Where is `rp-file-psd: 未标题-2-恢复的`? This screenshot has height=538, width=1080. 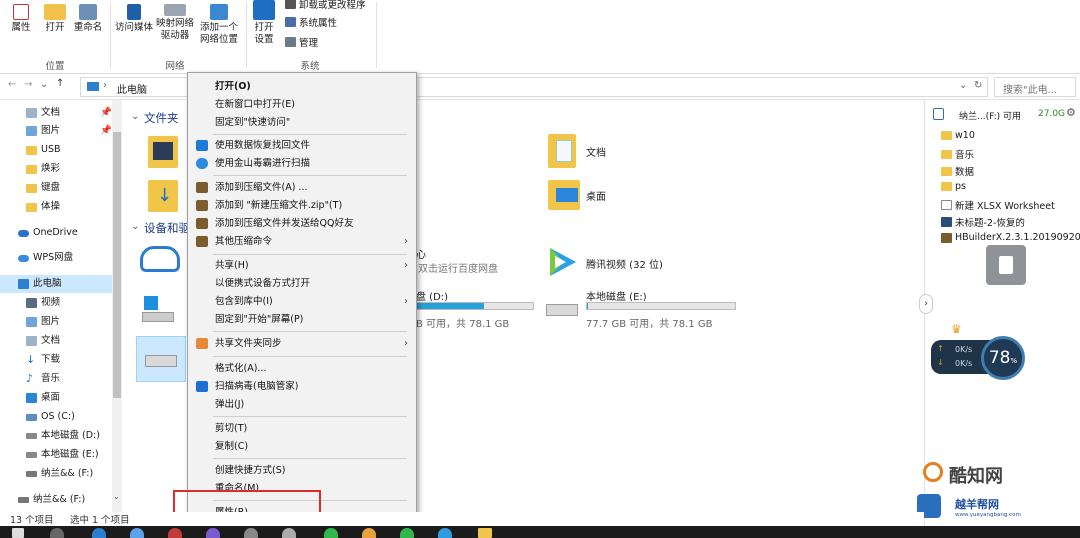 rp-file-psd: 未标题-2-恢复的 is located at coordinates (983, 222).